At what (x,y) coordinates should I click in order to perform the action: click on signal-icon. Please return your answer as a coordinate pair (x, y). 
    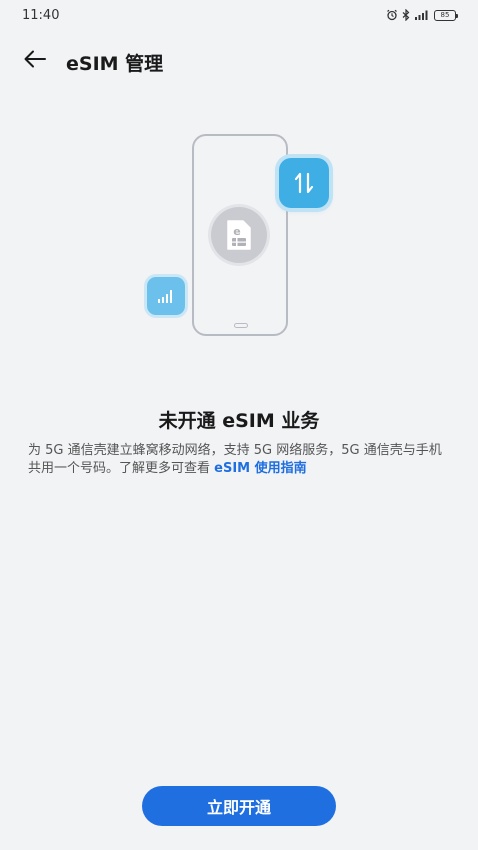
    Looking at the image, I should click on (422, 15).